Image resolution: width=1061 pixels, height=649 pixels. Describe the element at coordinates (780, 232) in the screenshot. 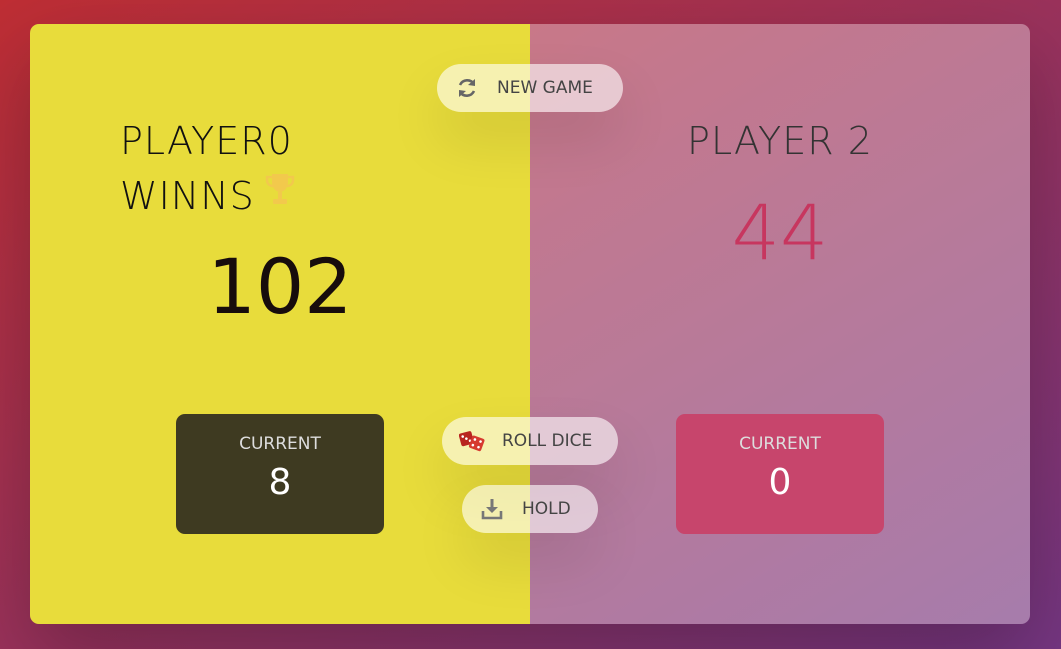

I see `player-1-score: 44` at that location.